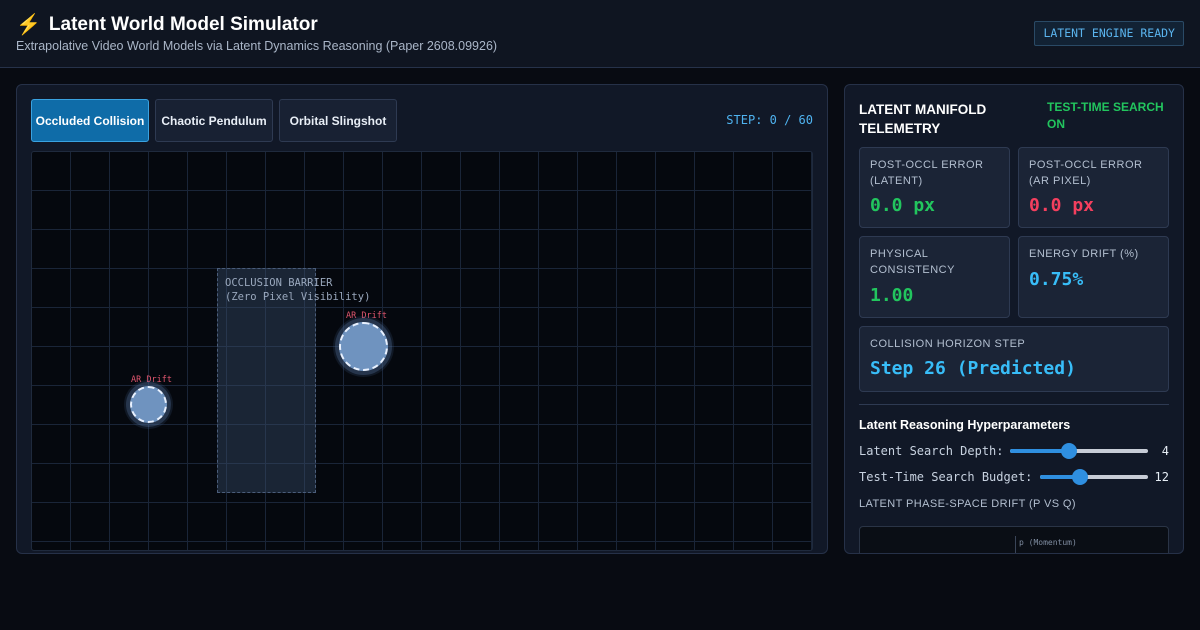 The height and width of the screenshot is (630, 1200). I want to click on phase-momentum-axis, so click(1015, 544).